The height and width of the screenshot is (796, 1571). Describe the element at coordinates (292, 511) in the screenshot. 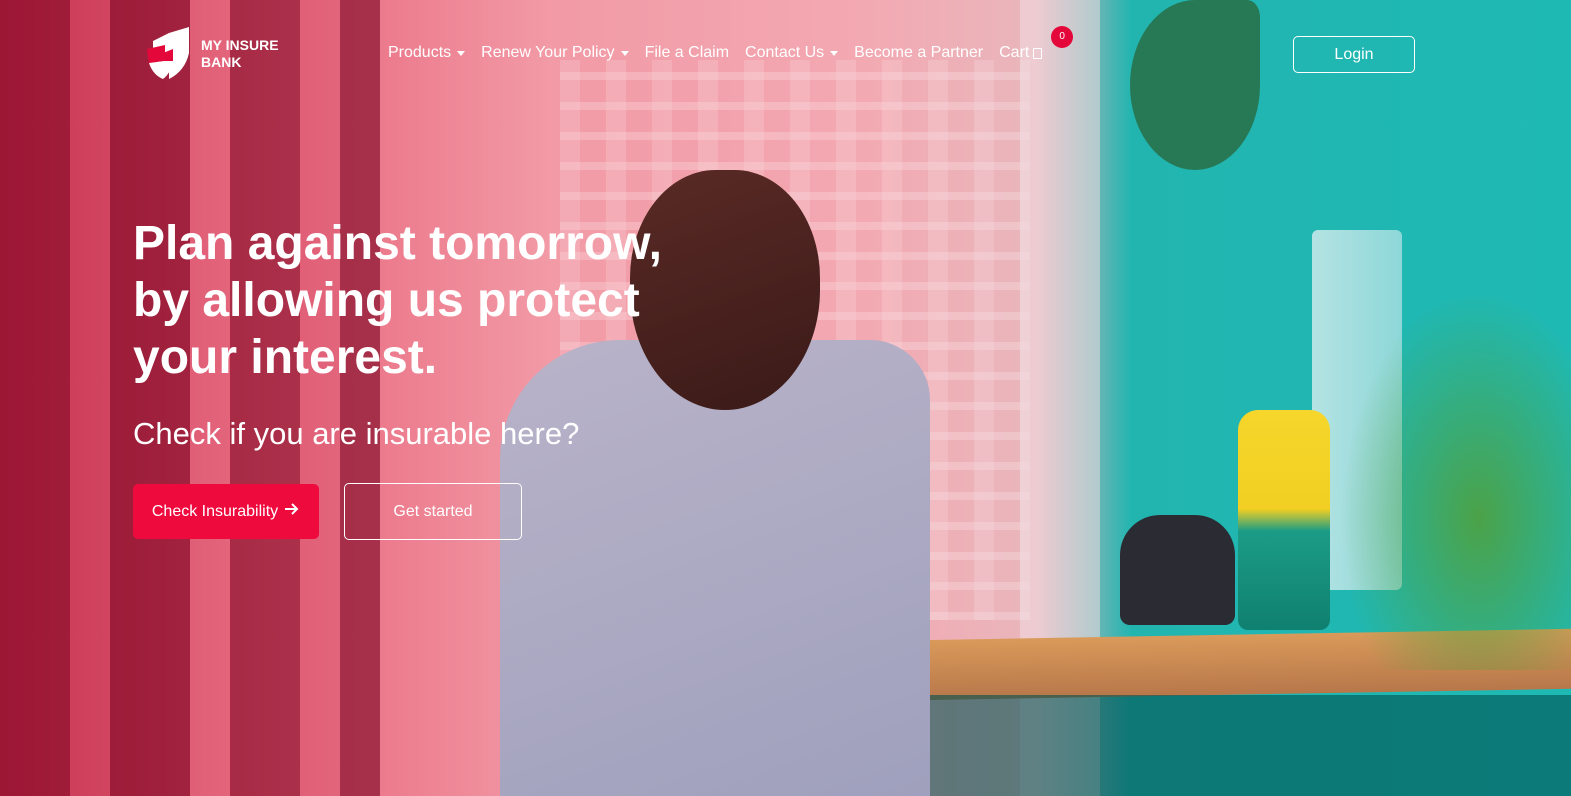

I see `arrow-right-icon` at that location.